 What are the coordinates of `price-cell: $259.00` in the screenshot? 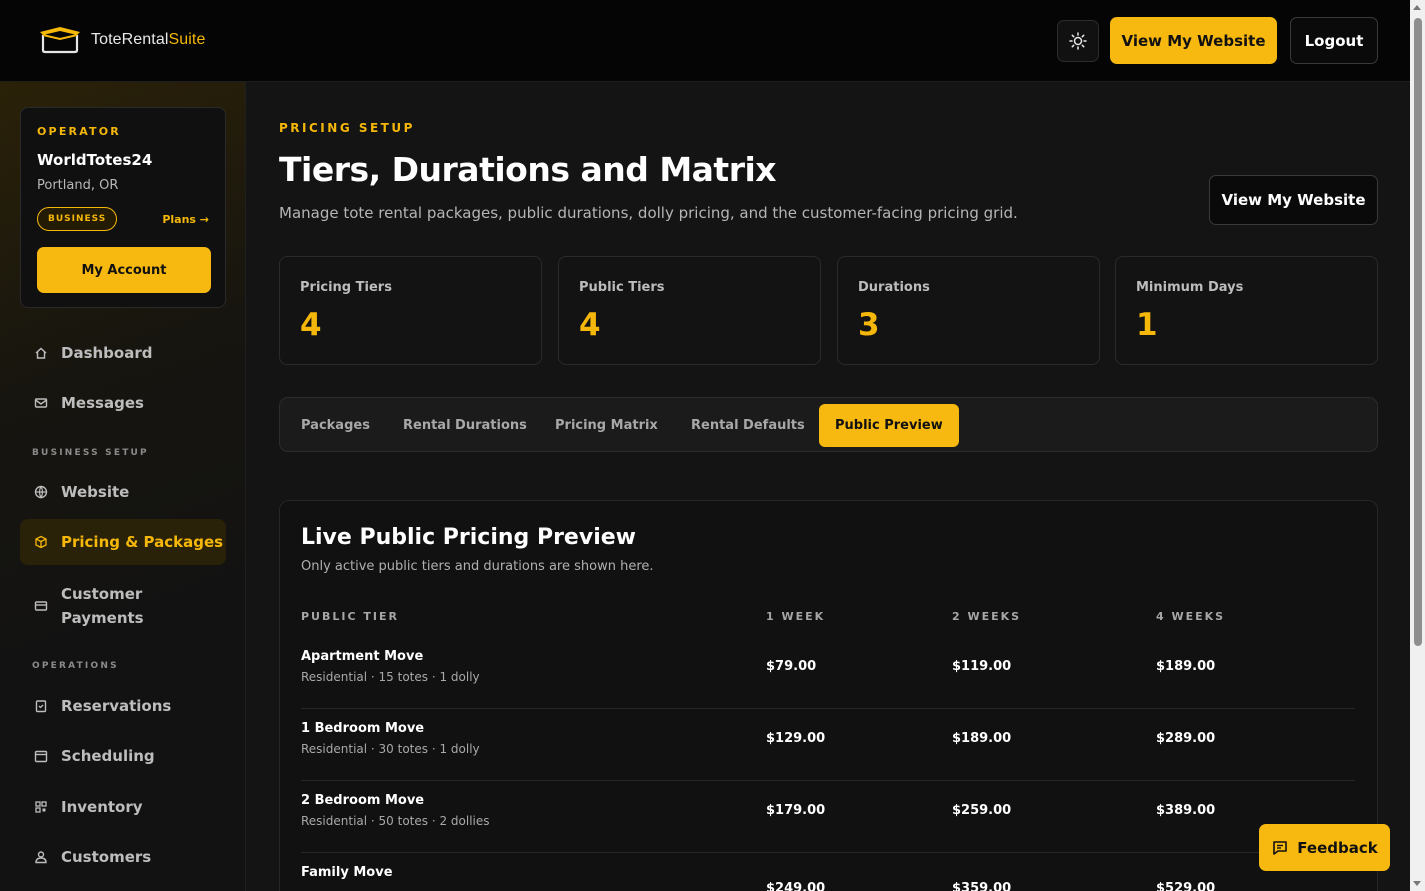 It's located at (982, 810).